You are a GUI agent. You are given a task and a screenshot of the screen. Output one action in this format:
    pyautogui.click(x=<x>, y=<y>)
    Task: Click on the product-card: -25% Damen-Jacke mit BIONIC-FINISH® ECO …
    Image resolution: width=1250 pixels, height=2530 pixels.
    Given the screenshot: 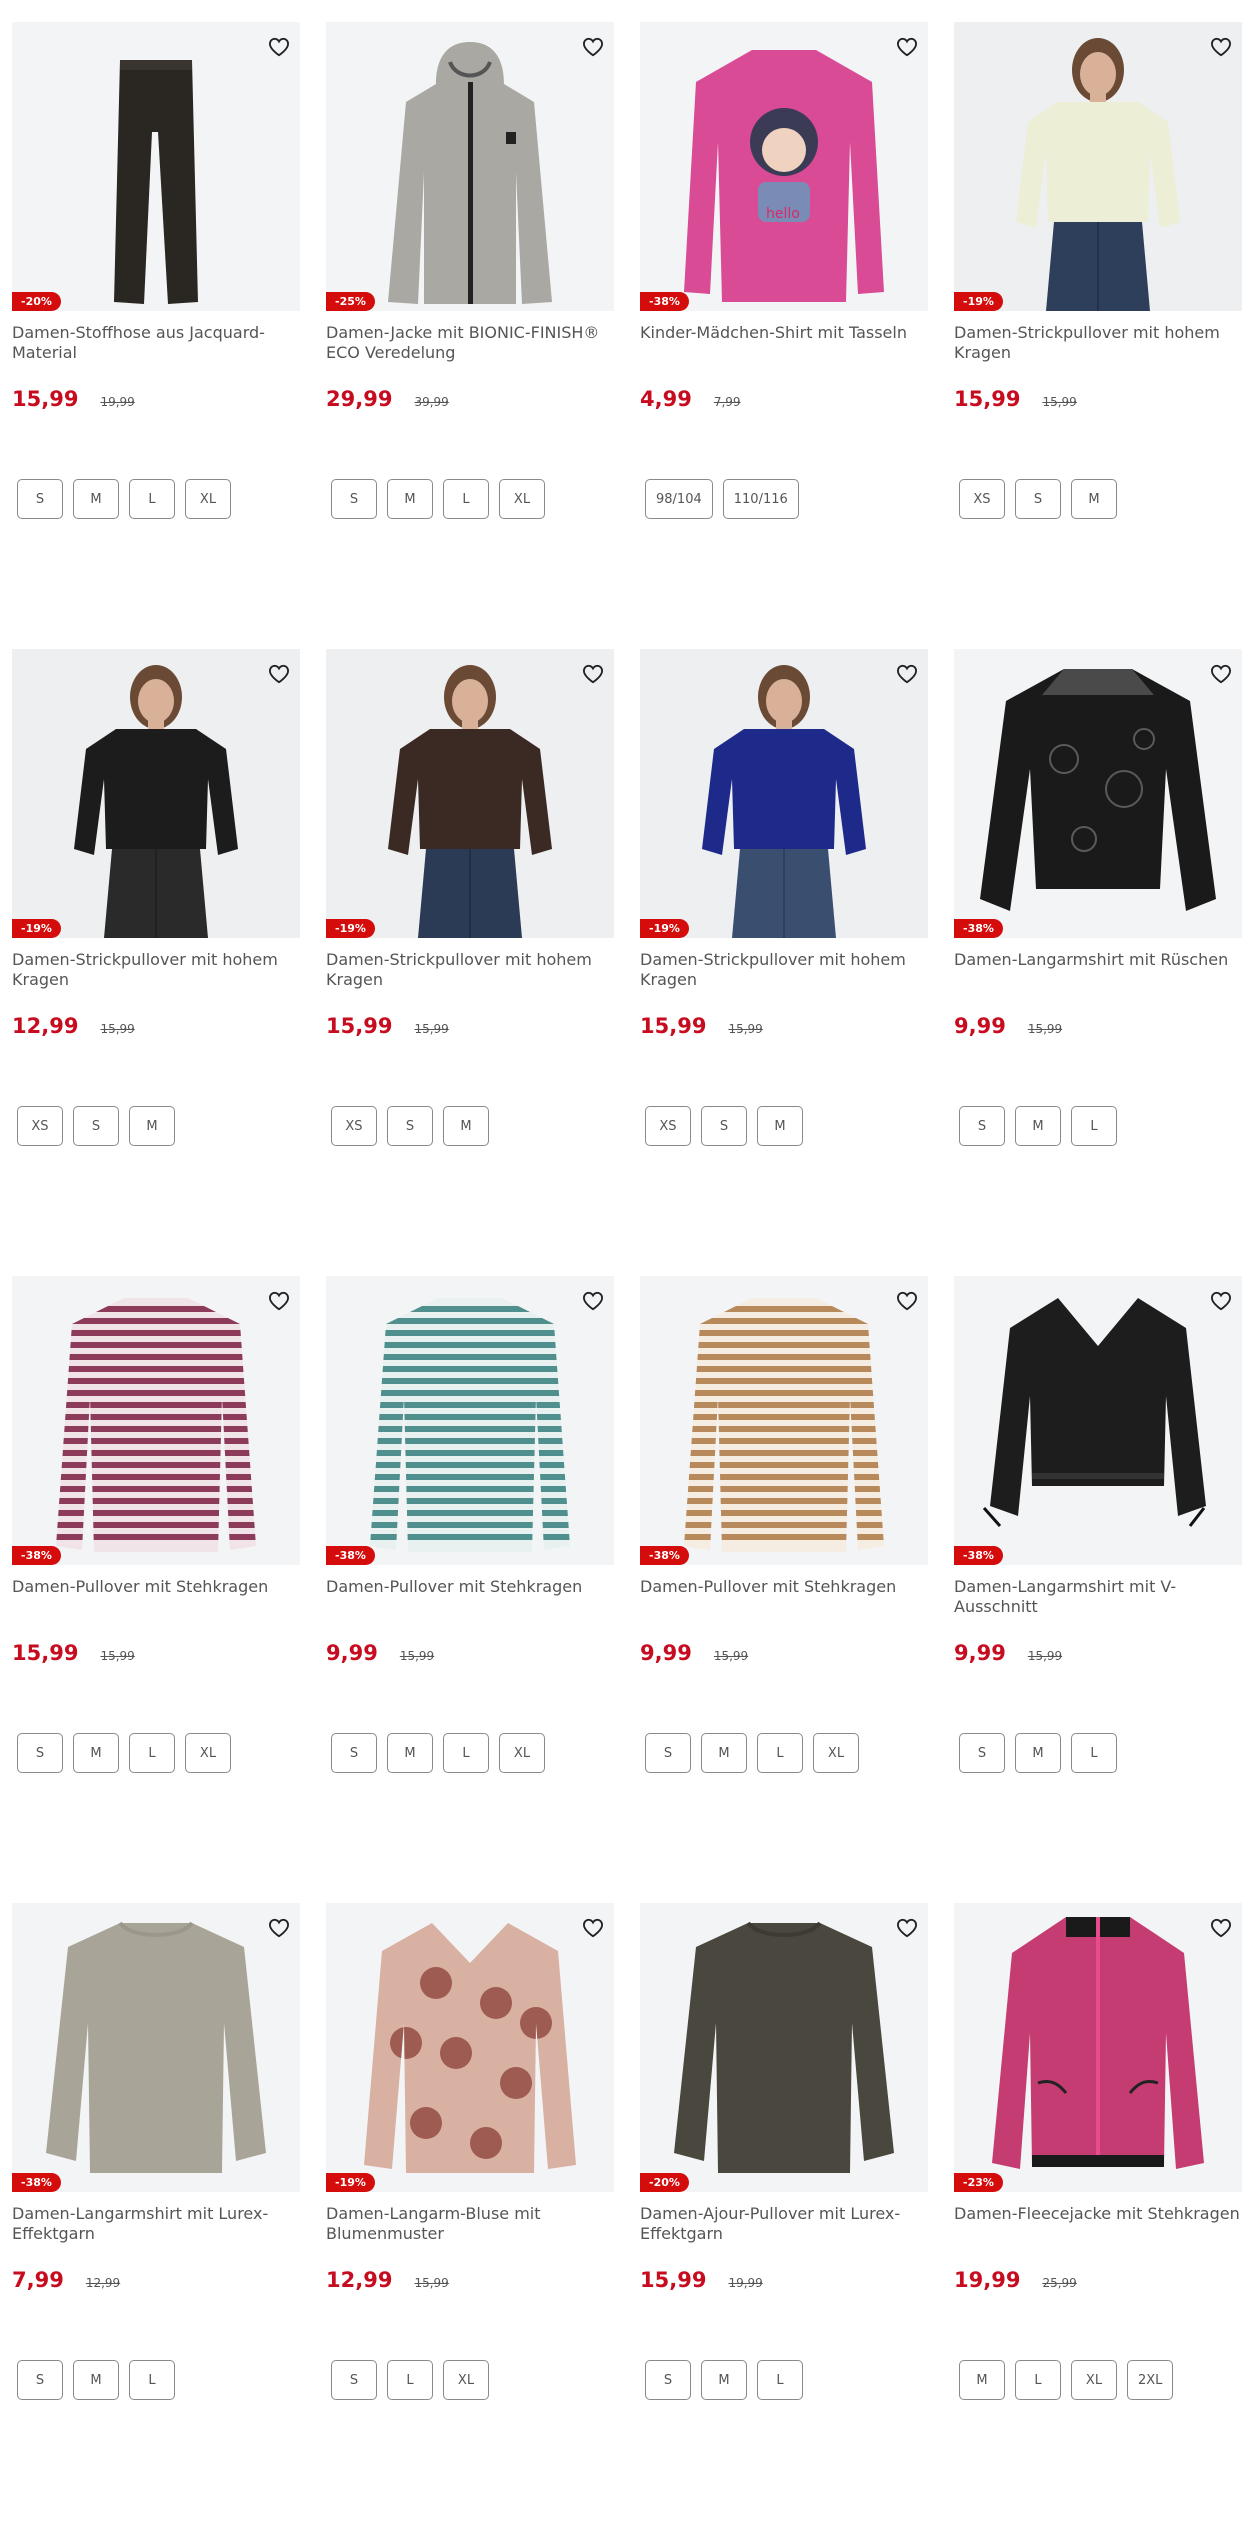 What is the action you would take?
    pyautogui.click(x=470, y=335)
    